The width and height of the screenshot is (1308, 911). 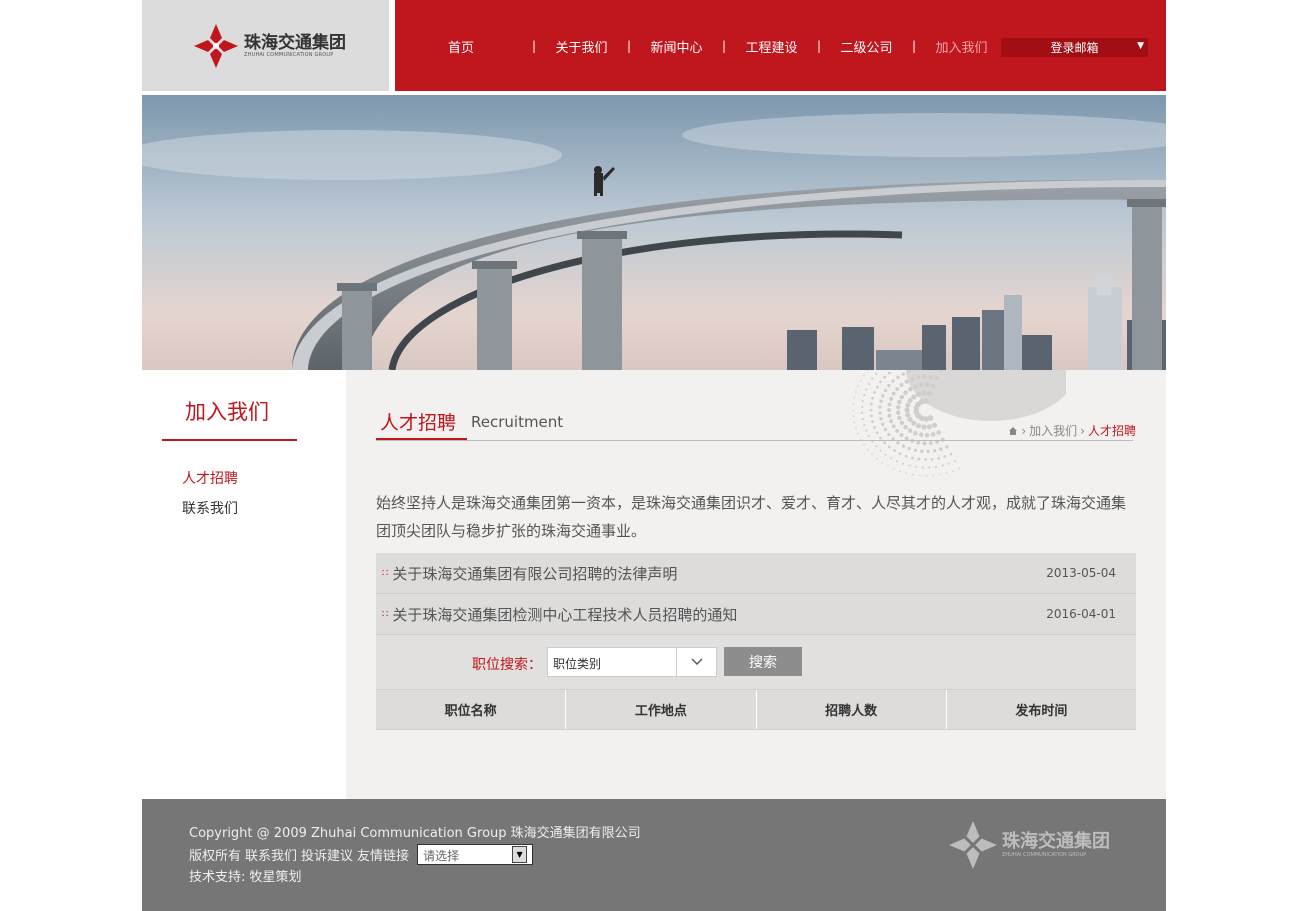 What do you see at coordinates (227, 412) in the screenshot?
I see `sidebar-title: 加入我们` at bounding box center [227, 412].